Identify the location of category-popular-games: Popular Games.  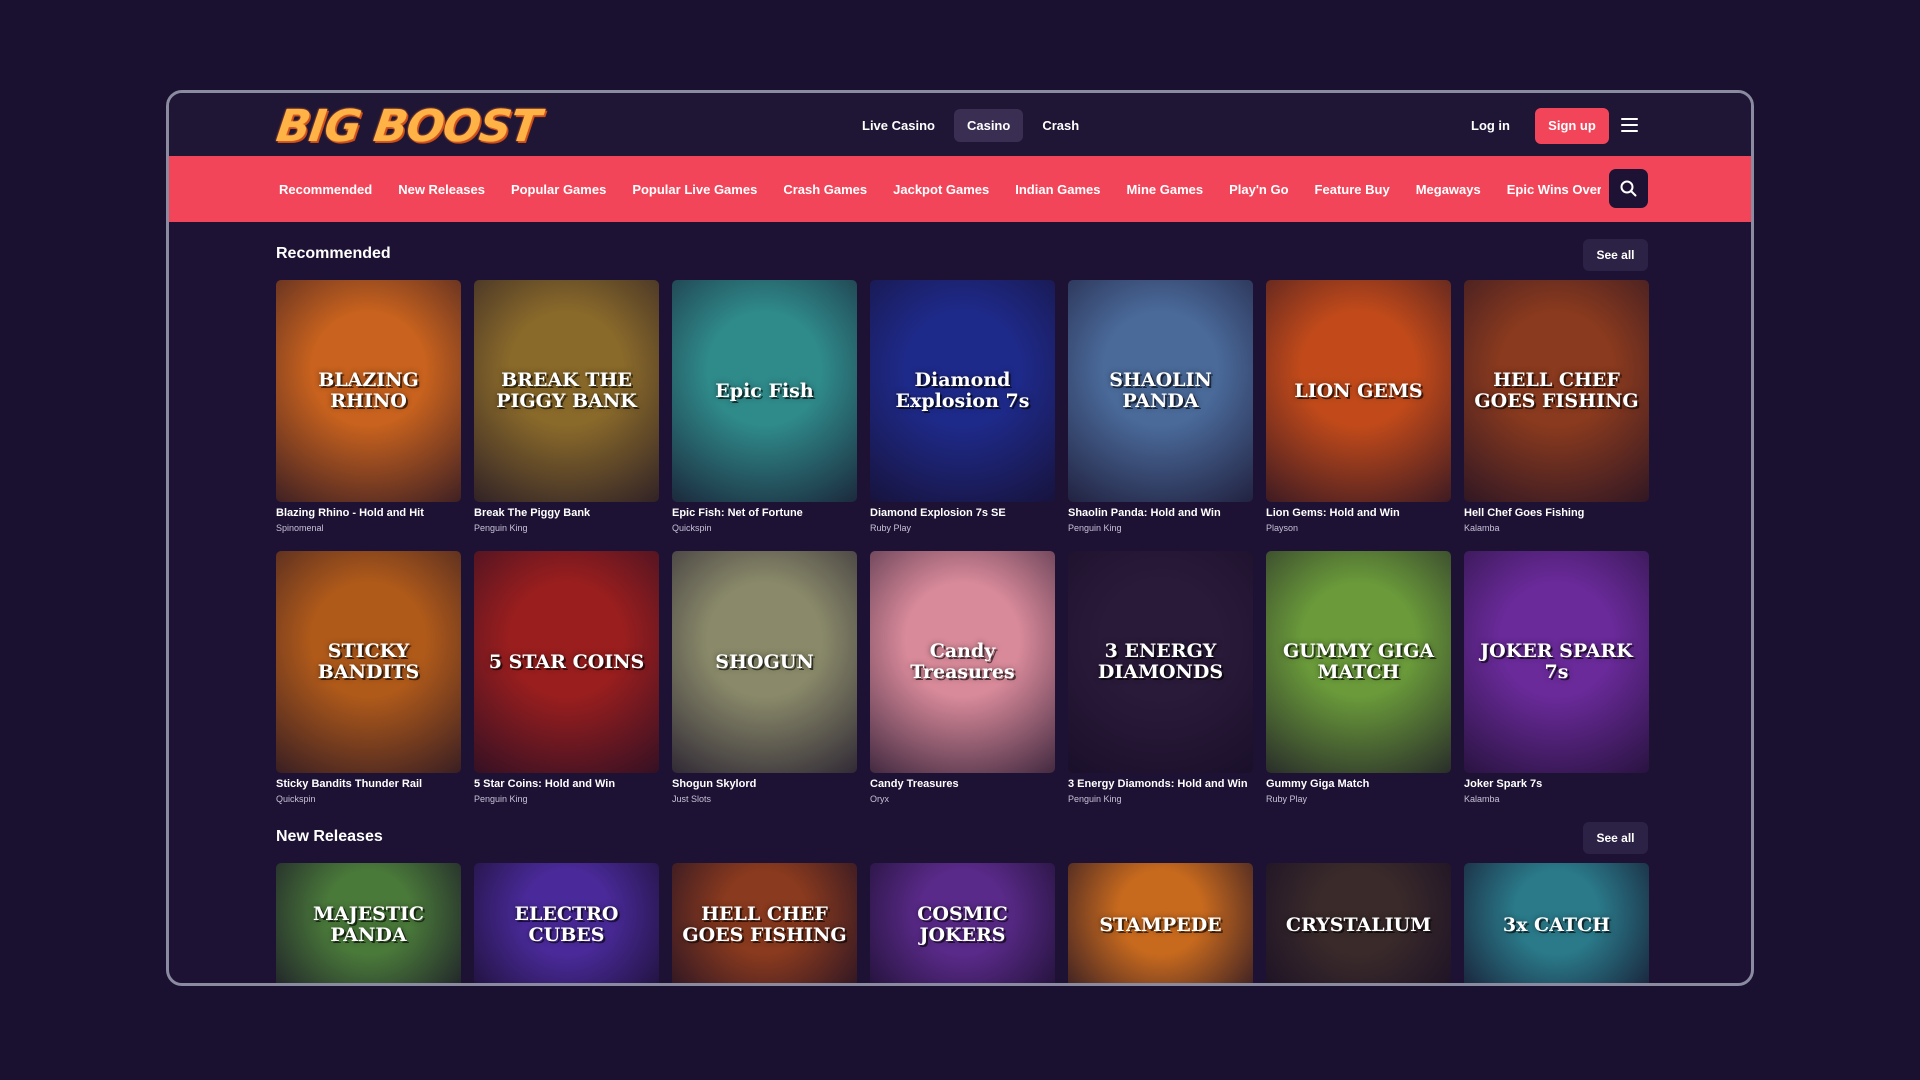
(558, 189).